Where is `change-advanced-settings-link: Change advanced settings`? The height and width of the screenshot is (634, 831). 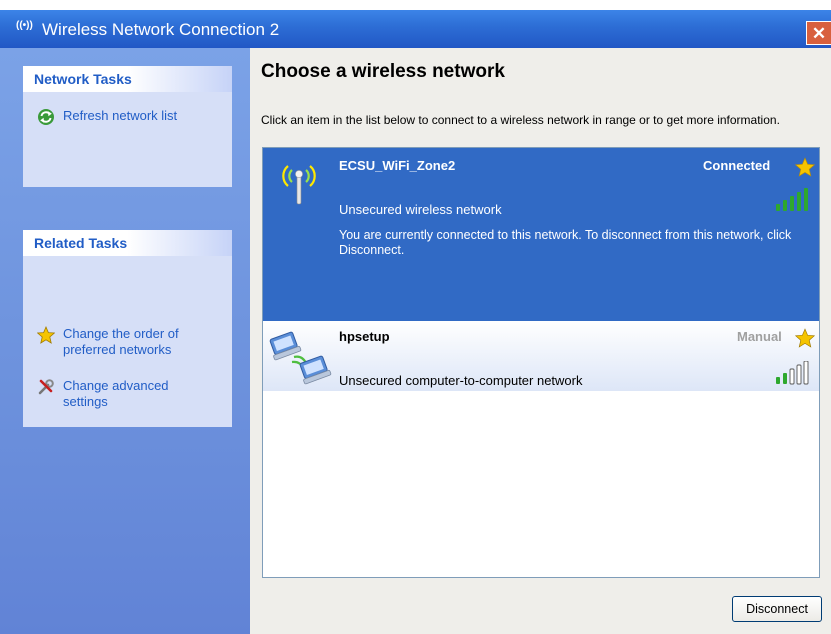 change-advanced-settings-link: Change advanced settings is located at coordinates (124, 394).